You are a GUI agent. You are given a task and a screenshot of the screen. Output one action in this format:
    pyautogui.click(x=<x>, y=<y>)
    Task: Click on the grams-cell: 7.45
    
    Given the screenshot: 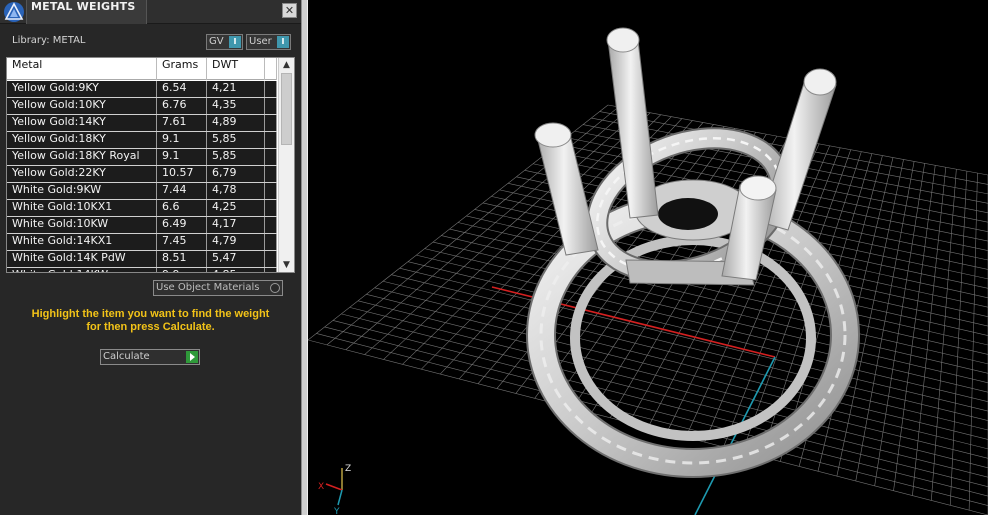 What is the action you would take?
    pyautogui.click(x=182, y=242)
    